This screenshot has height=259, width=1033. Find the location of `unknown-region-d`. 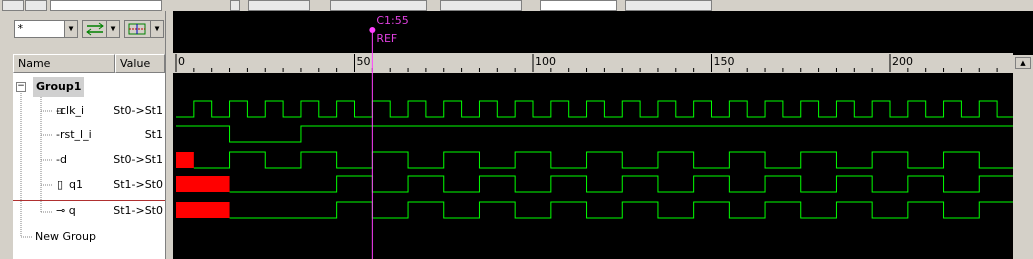

unknown-region-d is located at coordinates (185, 160).